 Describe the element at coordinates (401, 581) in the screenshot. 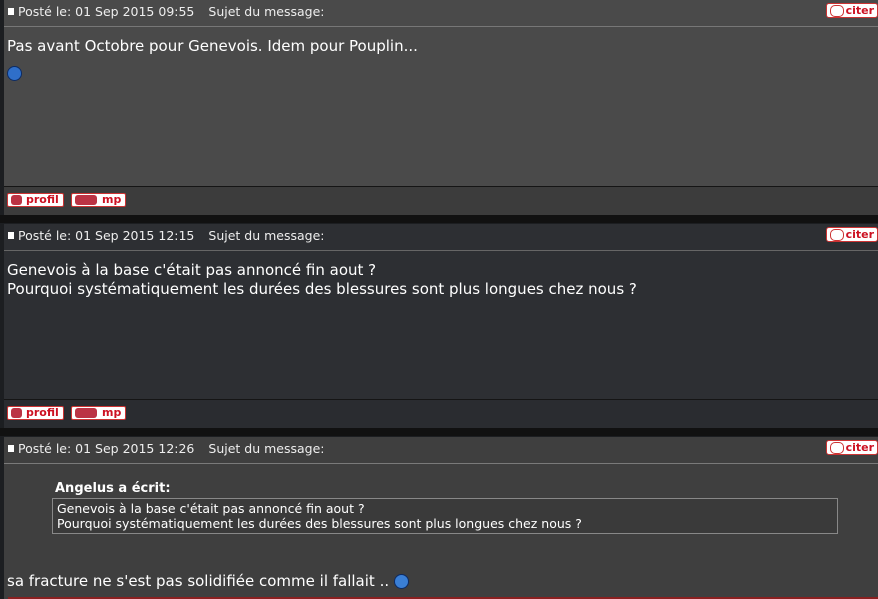

I see `worried-smiley-icon` at that location.